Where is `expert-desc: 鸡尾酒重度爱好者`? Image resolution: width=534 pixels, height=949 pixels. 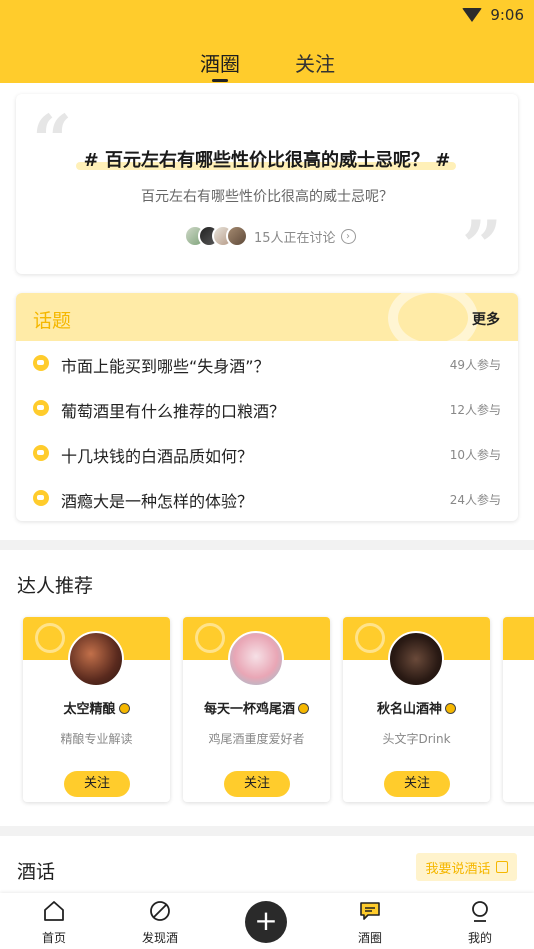
expert-desc: 鸡尾酒重度爱好者 is located at coordinates (256, 739).